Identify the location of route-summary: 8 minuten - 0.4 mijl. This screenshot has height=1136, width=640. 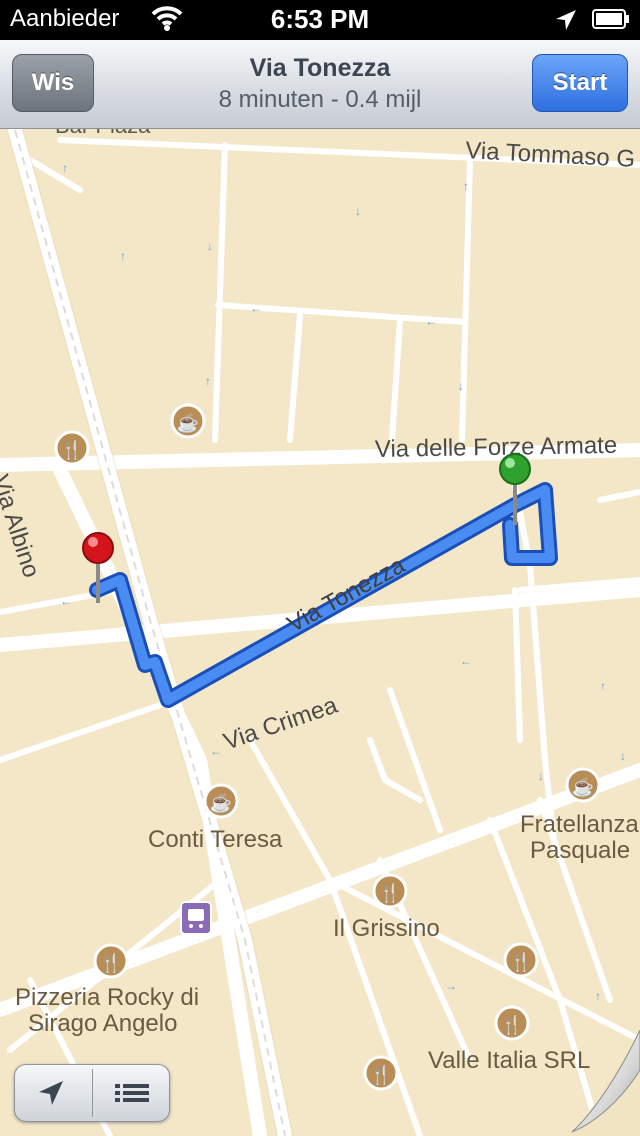
(320, 99).